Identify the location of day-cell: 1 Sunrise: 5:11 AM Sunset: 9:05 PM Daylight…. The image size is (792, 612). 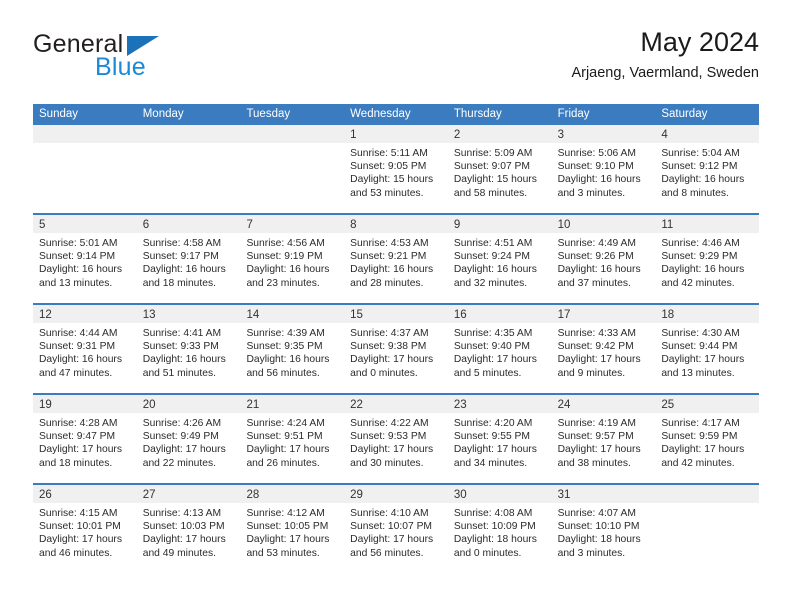
(396, 169).